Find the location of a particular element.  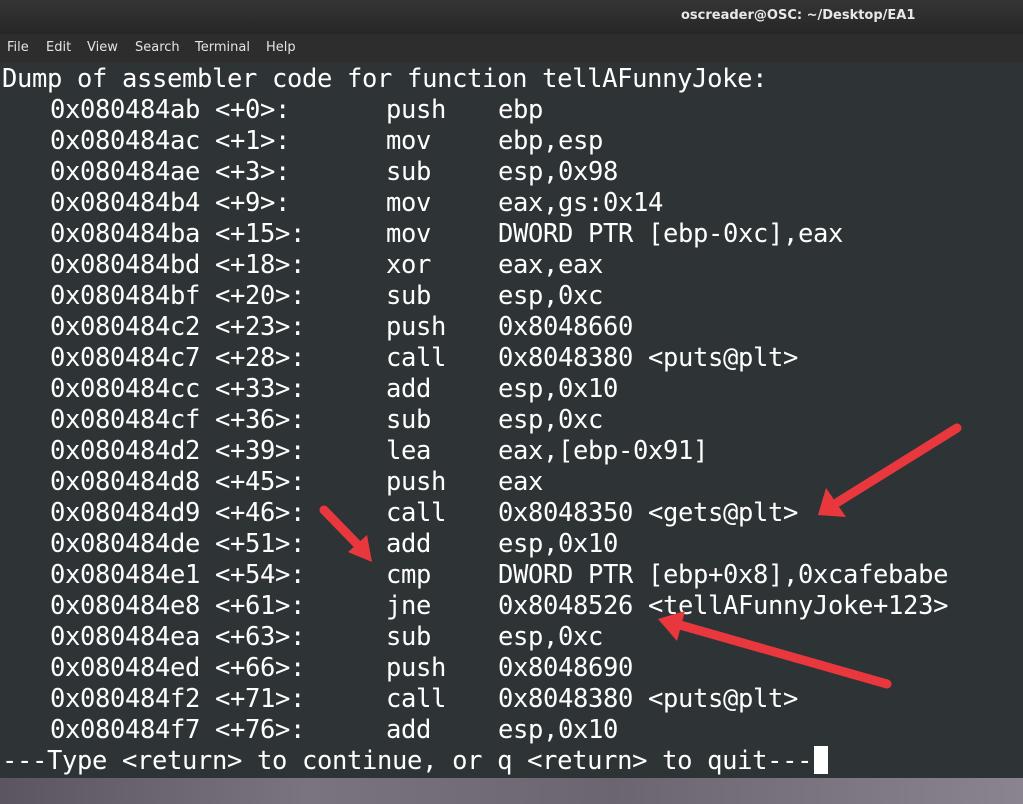

instruction-operands: eax,[ebp-0x91] is located at coordinates (603, 451).